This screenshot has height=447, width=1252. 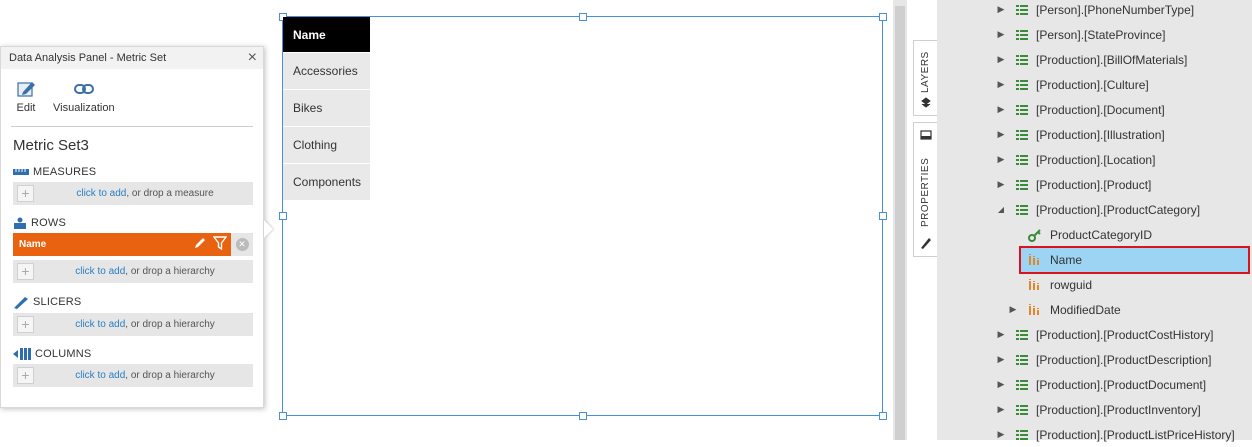 I want to click on tree-node: ▶ [Production].[ProductCostHistory], so click(x=1105, y=334).